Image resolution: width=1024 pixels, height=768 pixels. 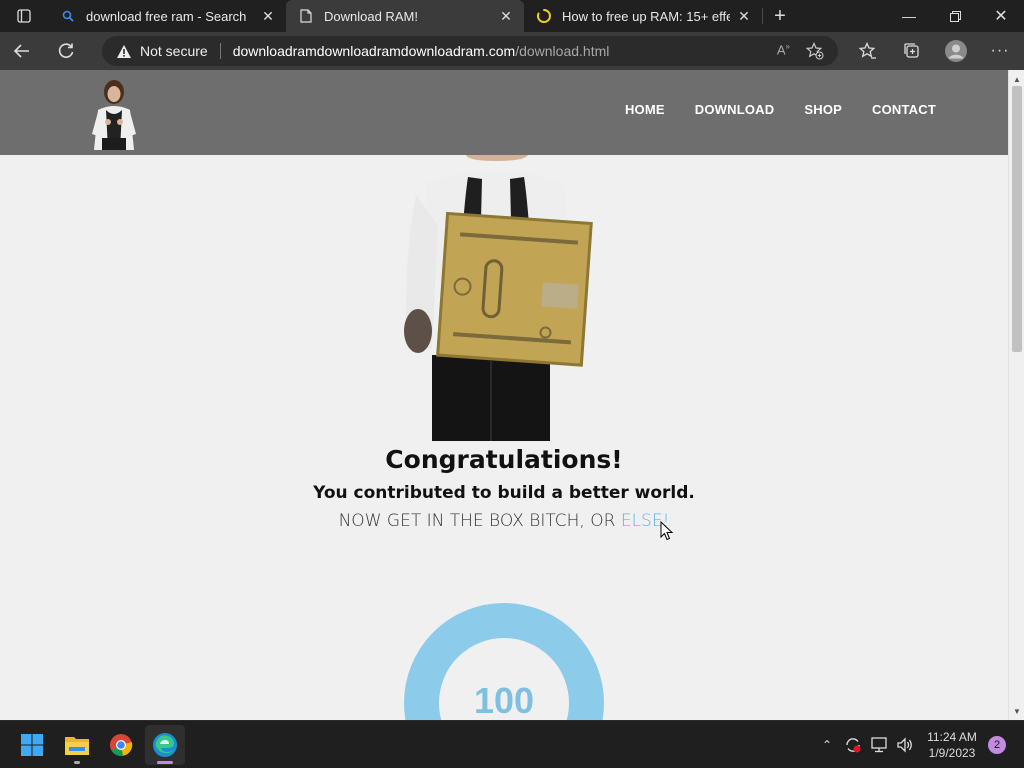 I want to click on restore-icon, so click(x=955, y=16).